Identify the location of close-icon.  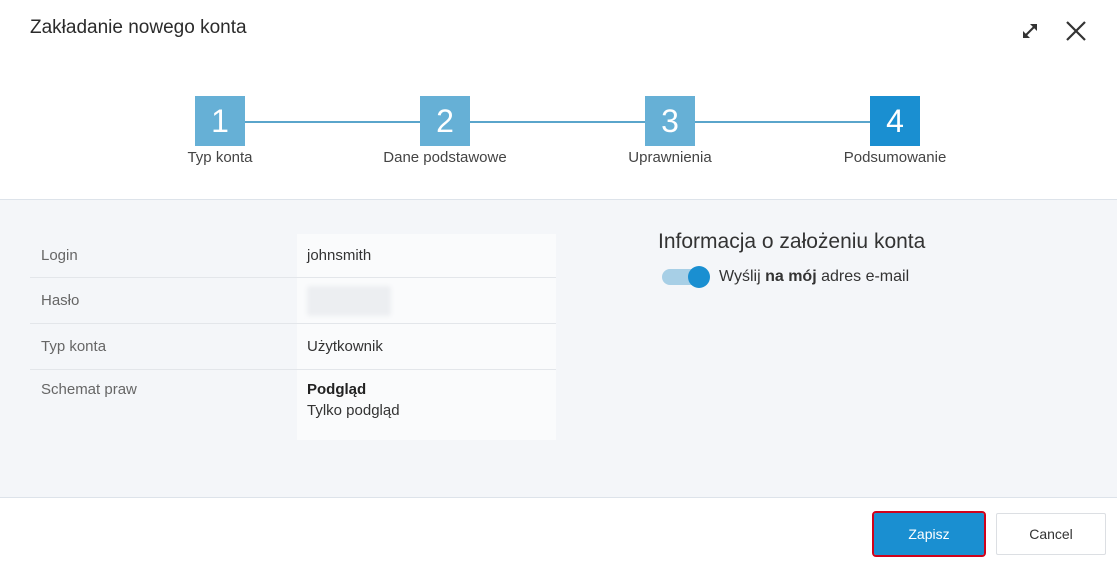
(1076, 31).